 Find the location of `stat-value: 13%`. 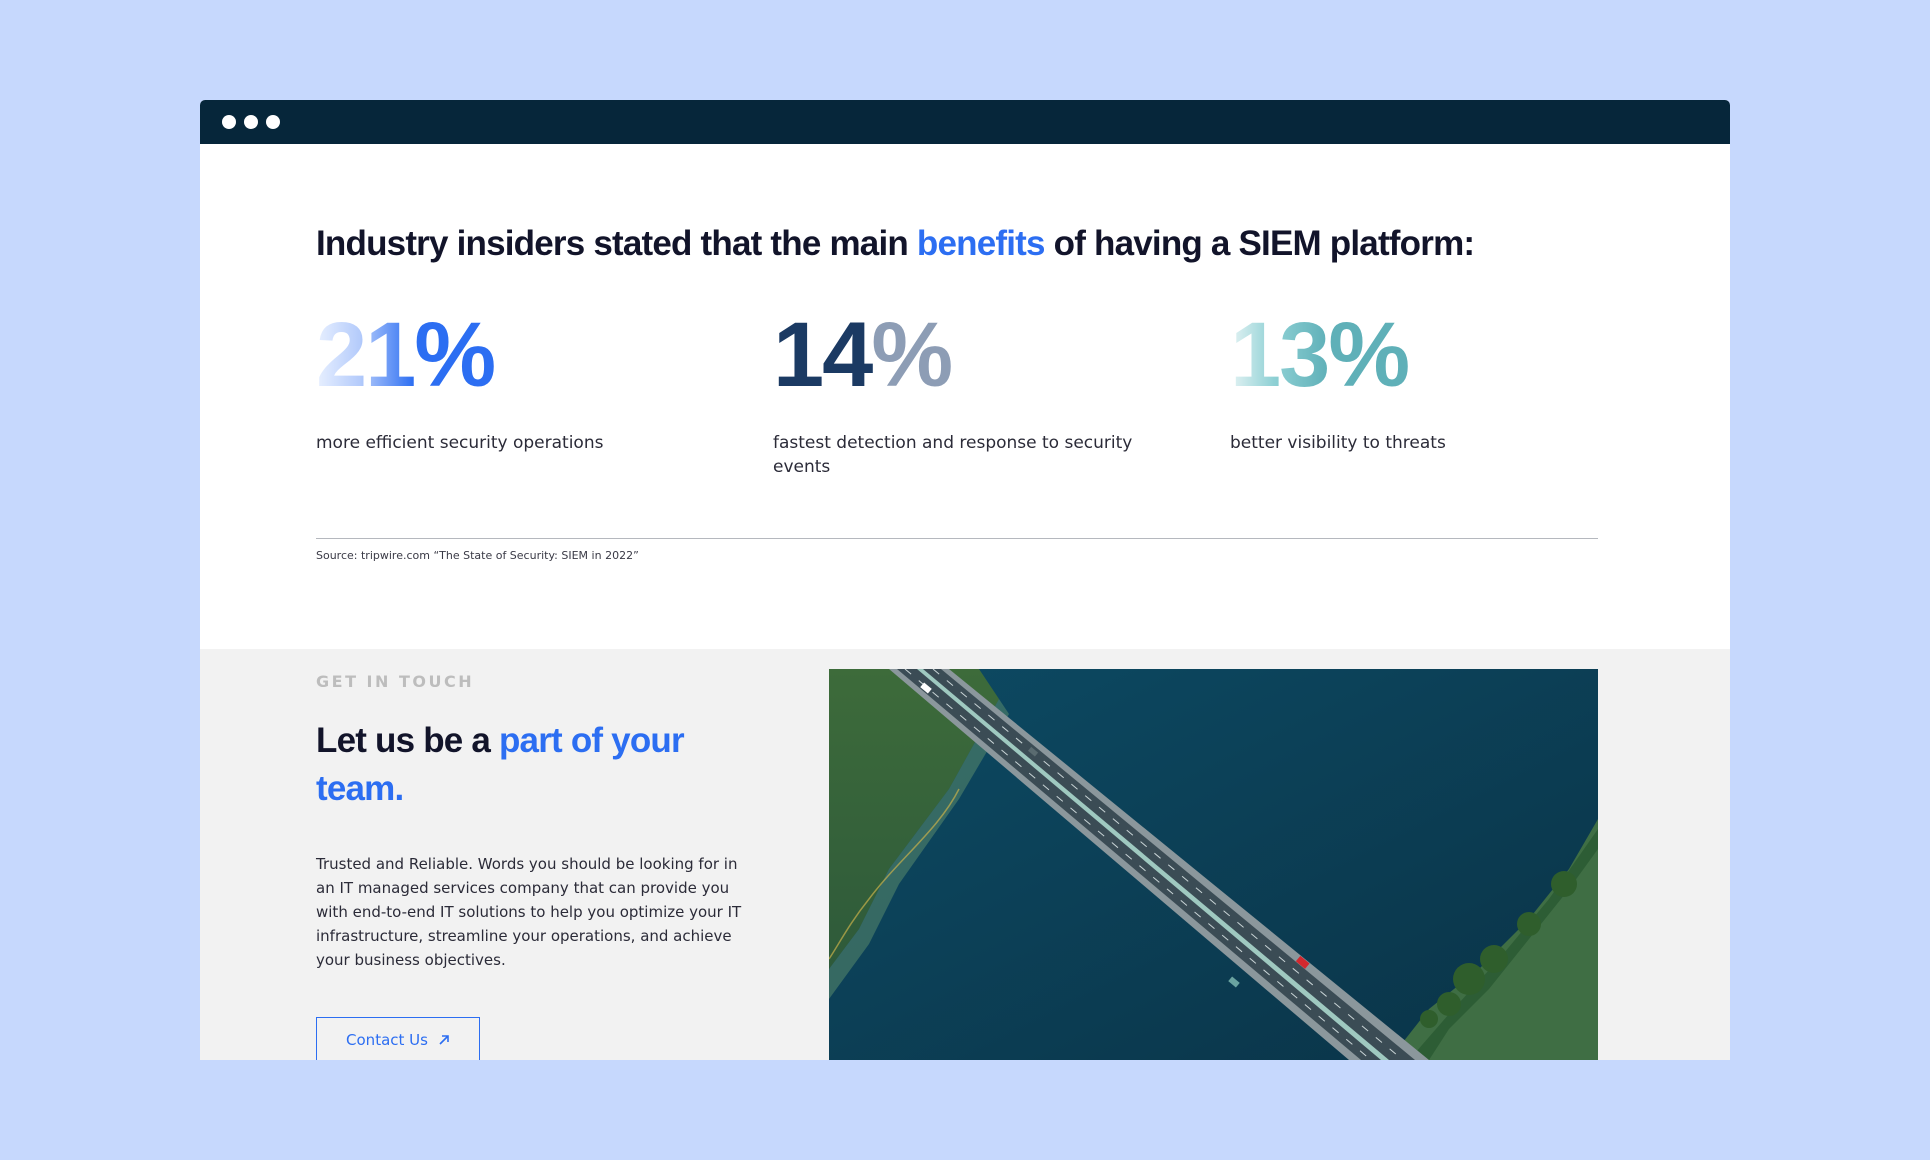

stat-value: 13% is located at coordinates (1420, 355).